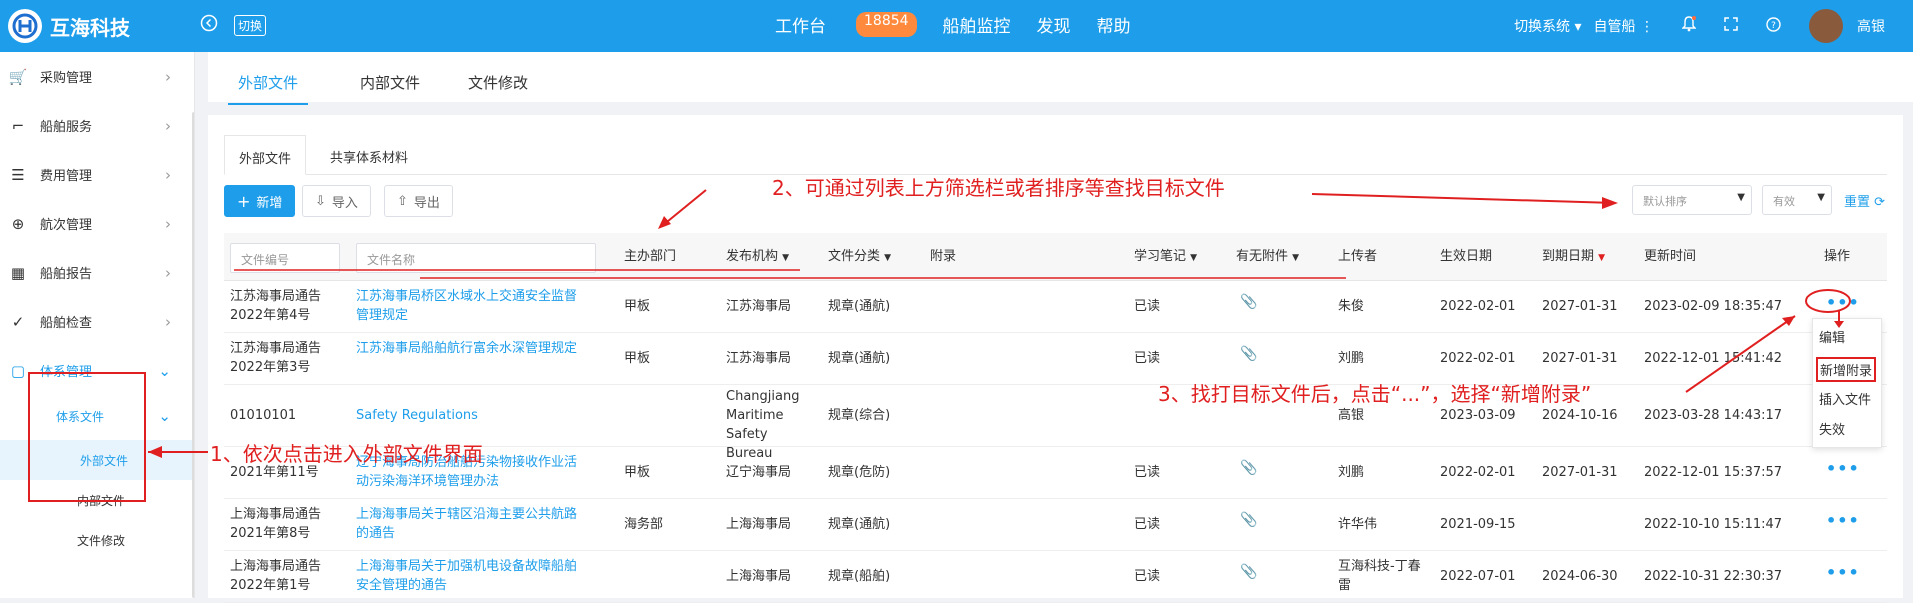 The width and height of the screenshot is (1913, 603). I want to click on row-action-menu: 编辑 新增附录 插入文件 失效, so click(1847, 383).